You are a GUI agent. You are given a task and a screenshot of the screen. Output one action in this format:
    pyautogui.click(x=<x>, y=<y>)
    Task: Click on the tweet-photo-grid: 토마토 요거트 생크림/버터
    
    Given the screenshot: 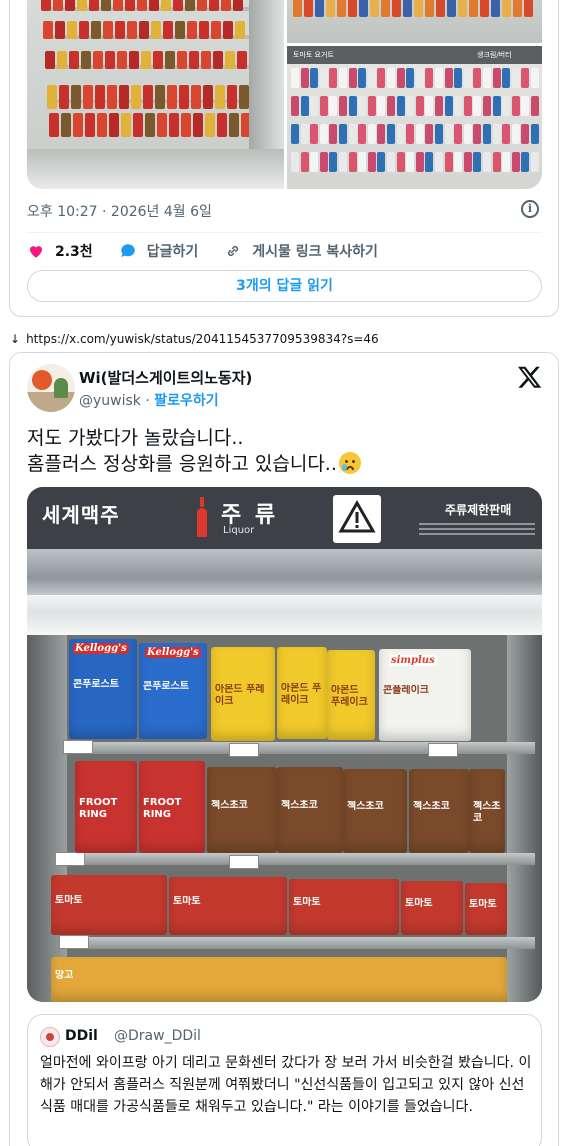 What is the action you would take?
    pyautogui.click(x=284, y=94)
    